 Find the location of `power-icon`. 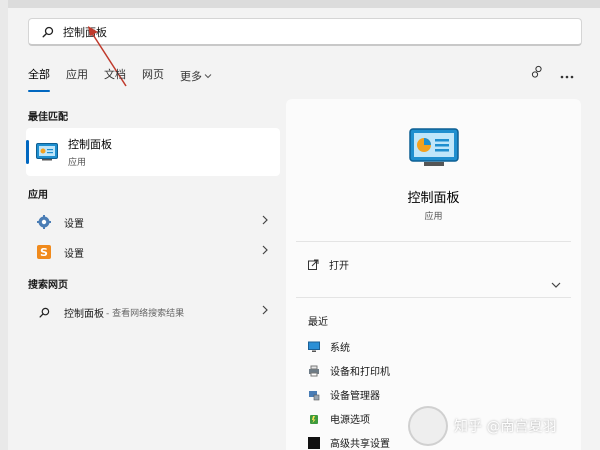

power-icon is located at coordinates (314, 419).